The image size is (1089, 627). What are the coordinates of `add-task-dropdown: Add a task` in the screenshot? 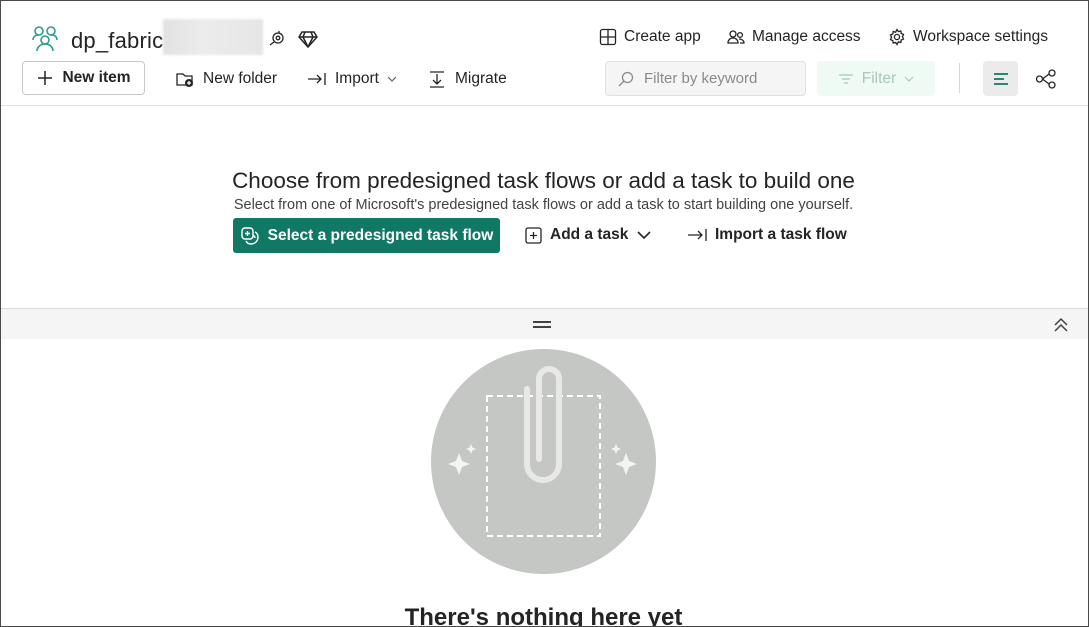 It's located at (588, 235).